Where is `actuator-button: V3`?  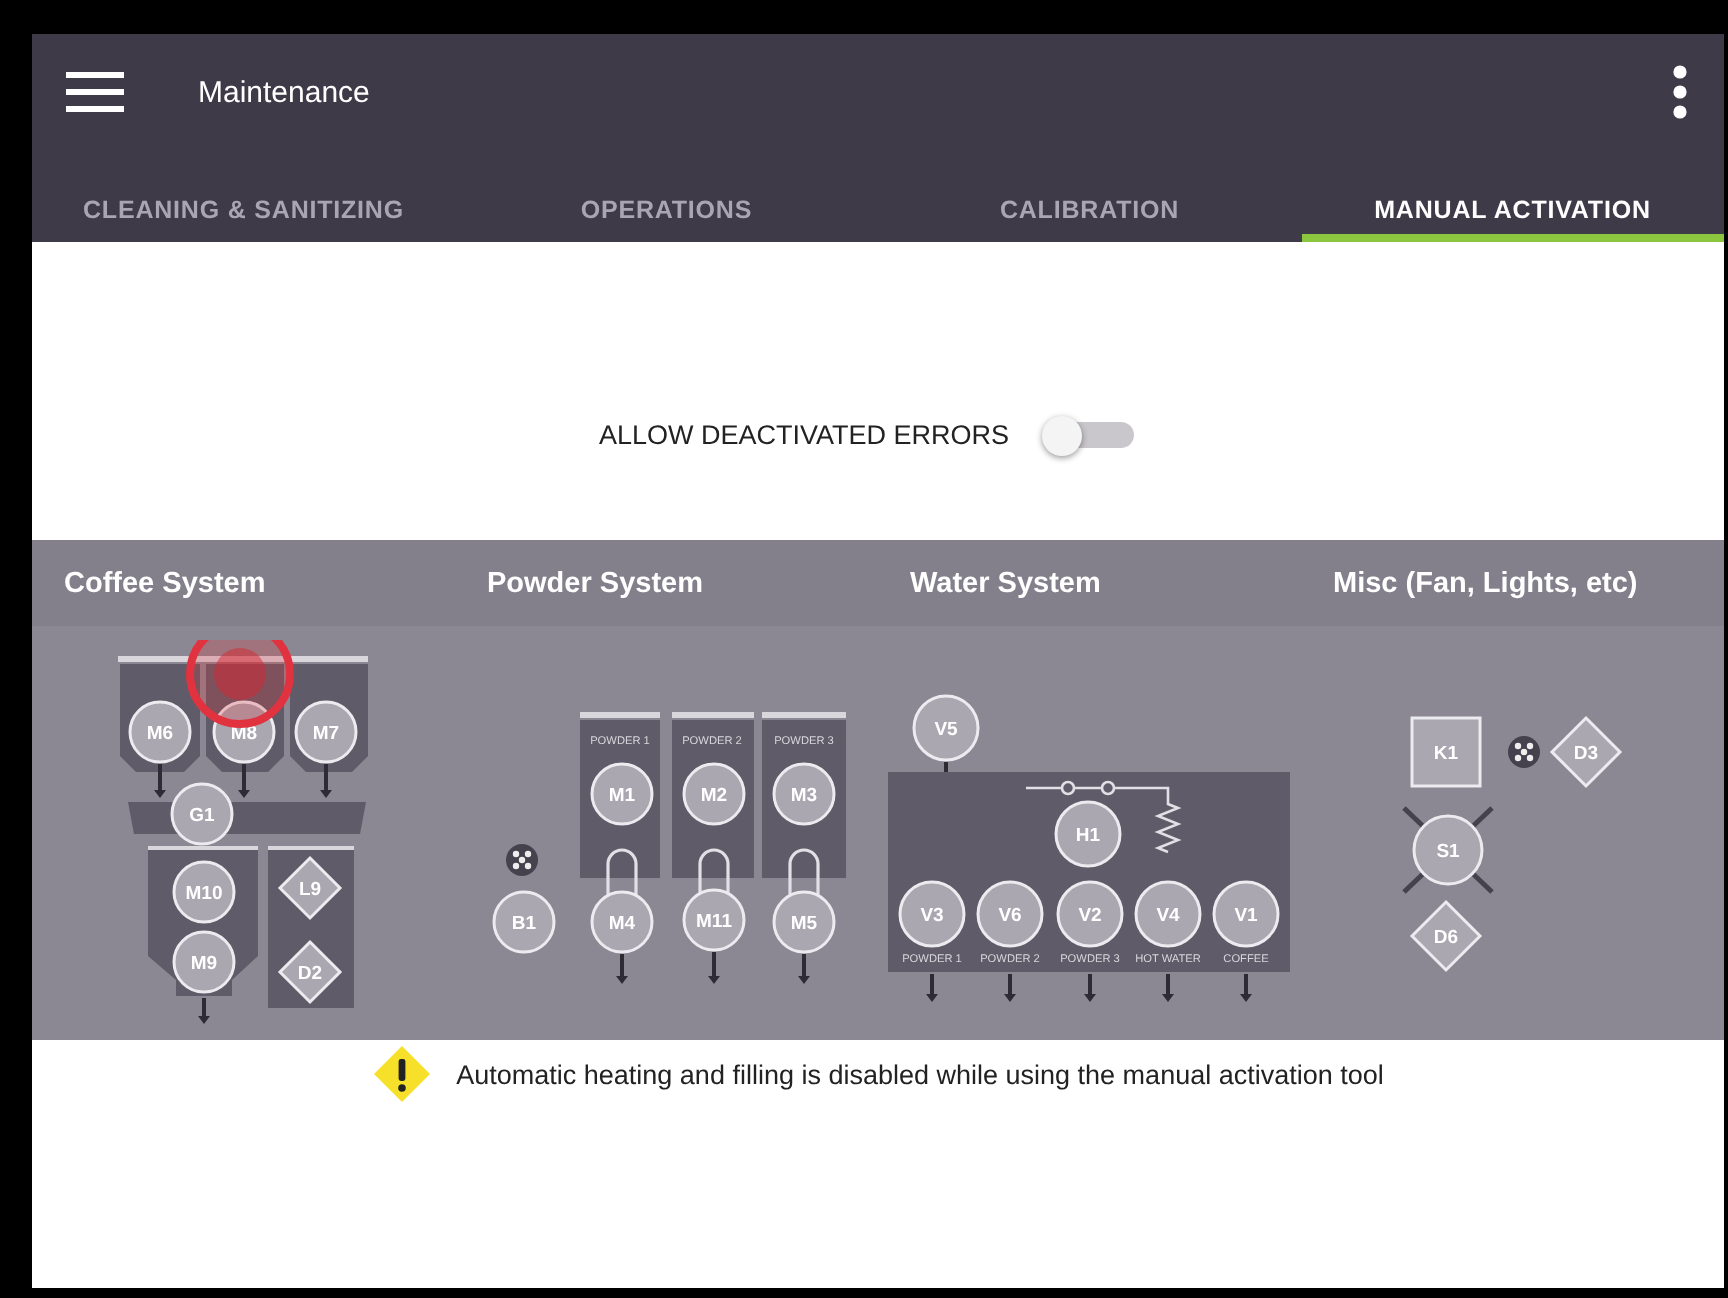 actuator-button: V3 is located at coordinates (932, 914).